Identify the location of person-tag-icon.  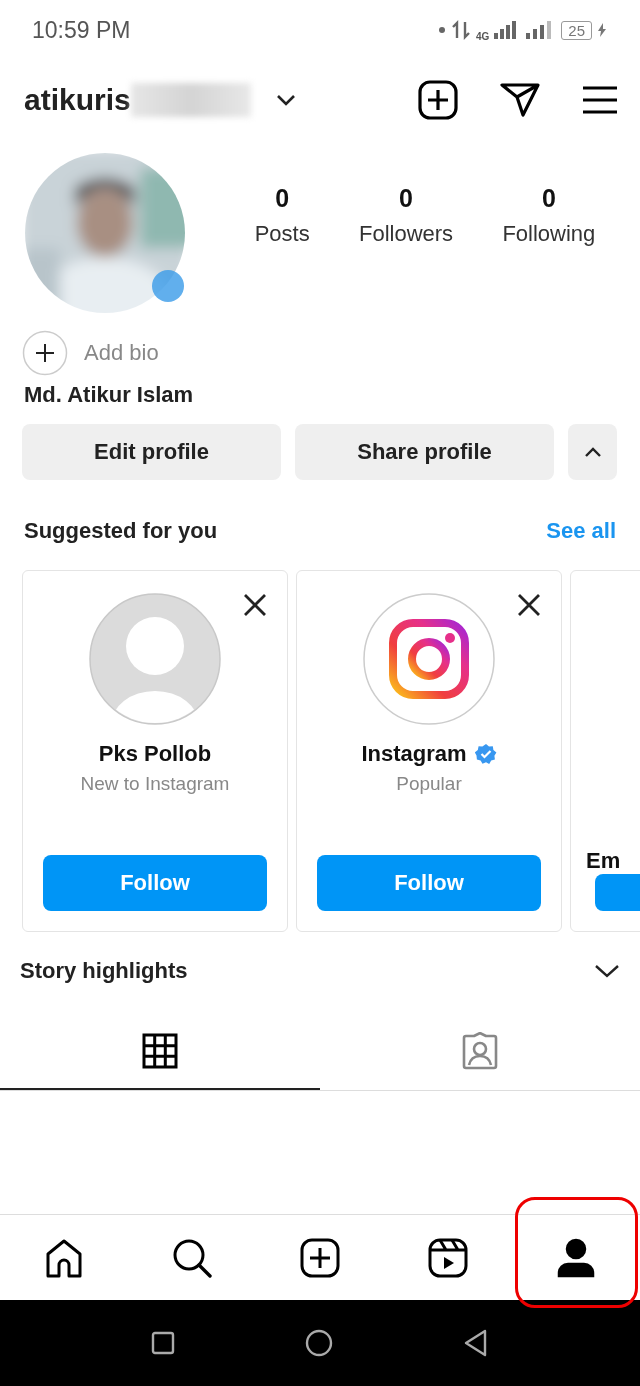
(480, 1051).